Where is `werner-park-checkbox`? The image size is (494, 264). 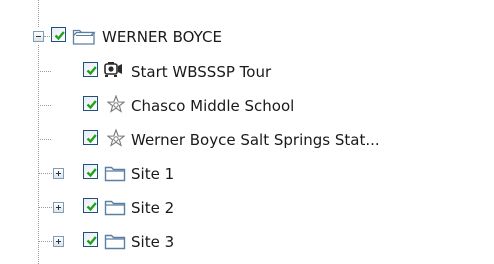 werner-park-checkbox is located at coordinates (90, 137).